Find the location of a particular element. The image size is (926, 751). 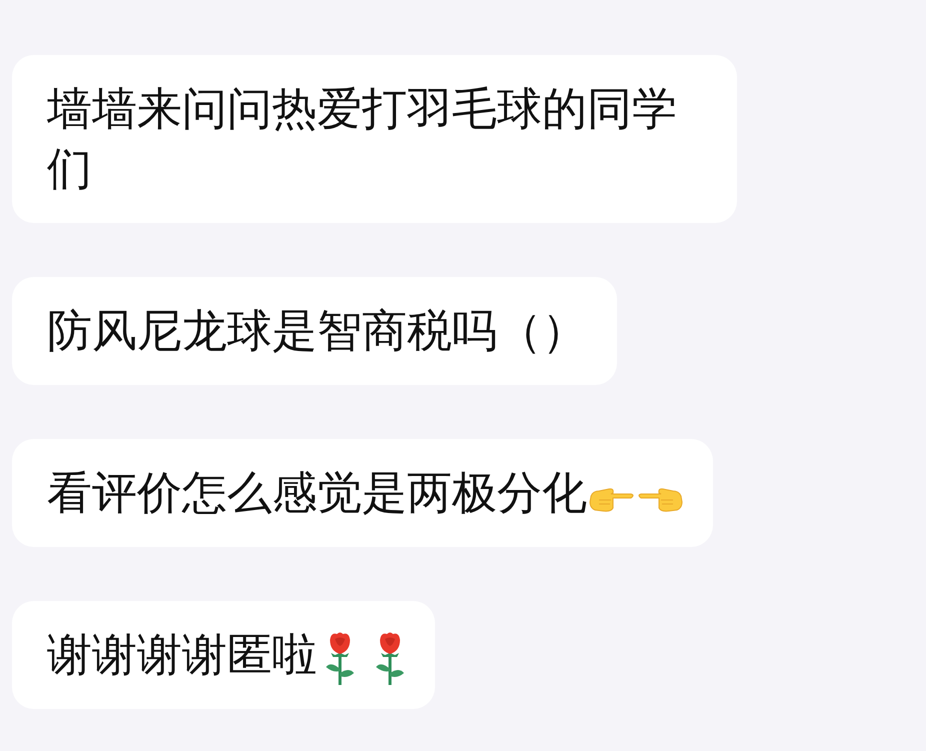

message-text: 谢谢谢谢匿啦 is located at coordinates (182, 655).